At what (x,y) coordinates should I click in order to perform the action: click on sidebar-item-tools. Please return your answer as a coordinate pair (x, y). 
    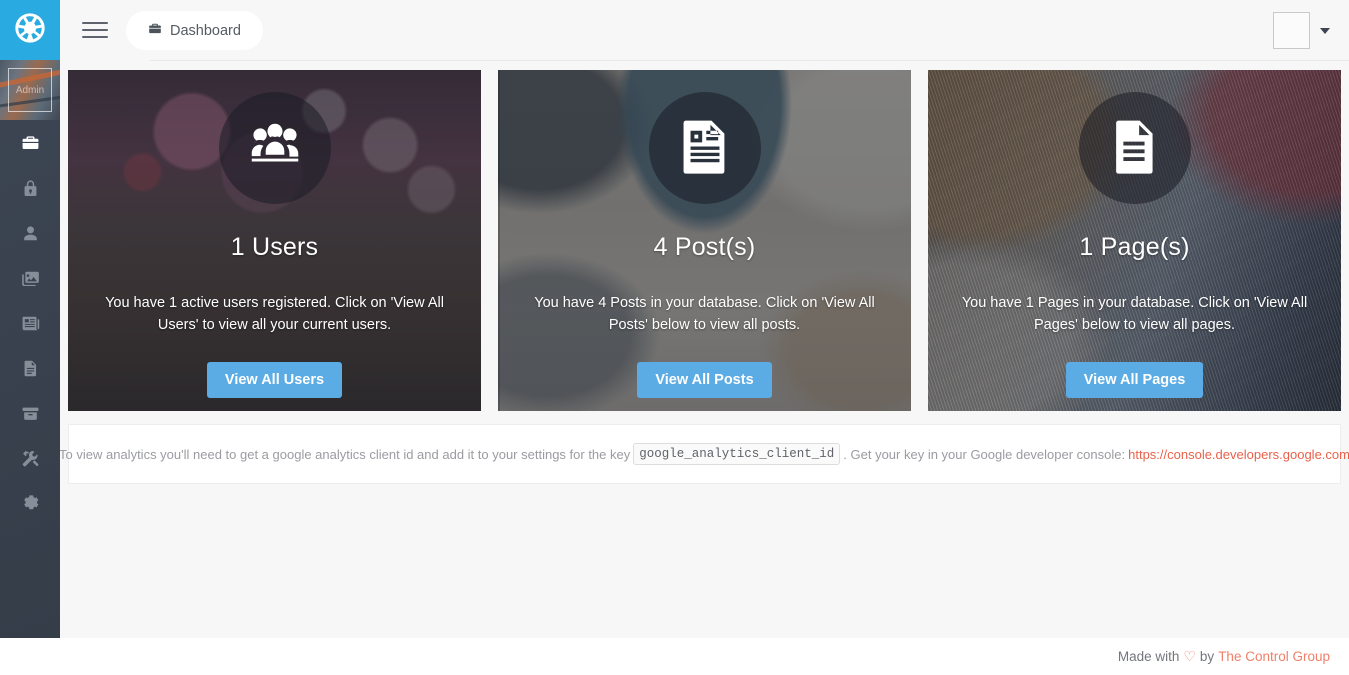
    Looking at the image, I should click on (30, 460).